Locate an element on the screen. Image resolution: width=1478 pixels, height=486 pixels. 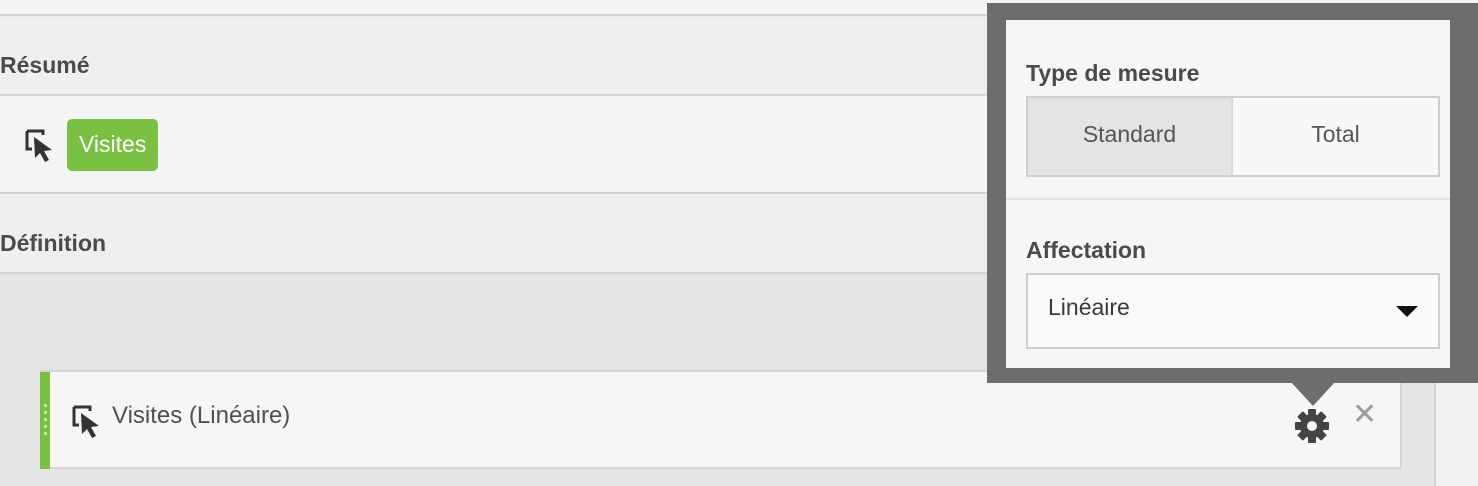
visits-badge: Visites is located at coordinates (113, 145).